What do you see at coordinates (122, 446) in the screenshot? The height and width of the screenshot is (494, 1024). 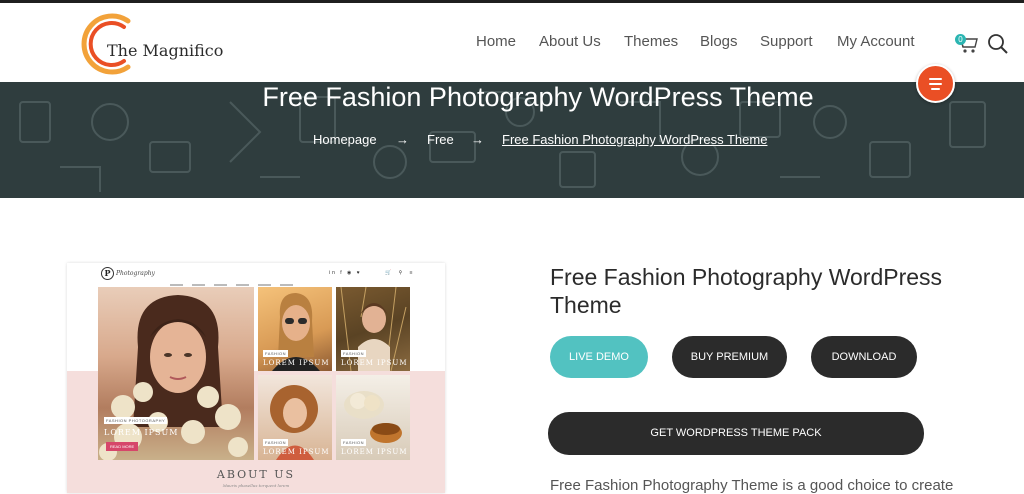 I see `preview-read-more: READ MORE` at bounding box center [122, 446].